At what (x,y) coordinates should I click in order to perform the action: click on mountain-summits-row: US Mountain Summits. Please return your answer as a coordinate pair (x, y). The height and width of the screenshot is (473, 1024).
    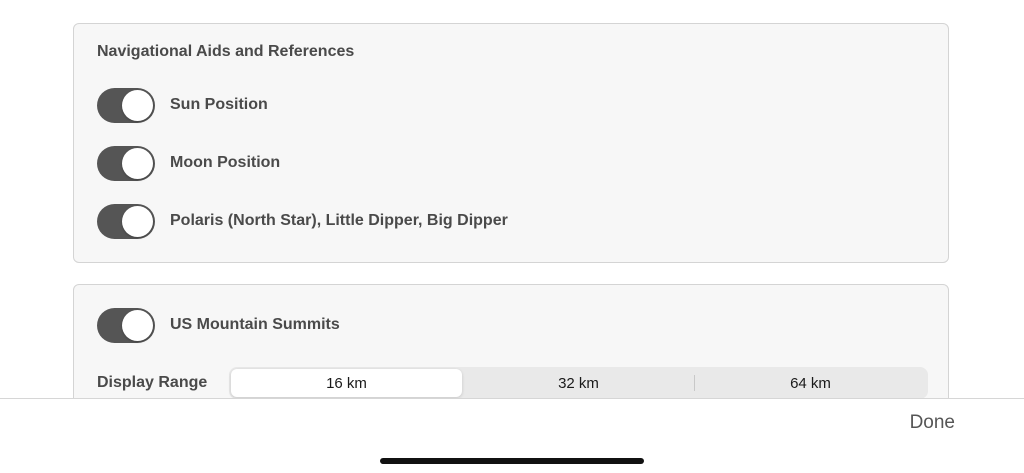
    Looking at the image, I should click on (218, 325).